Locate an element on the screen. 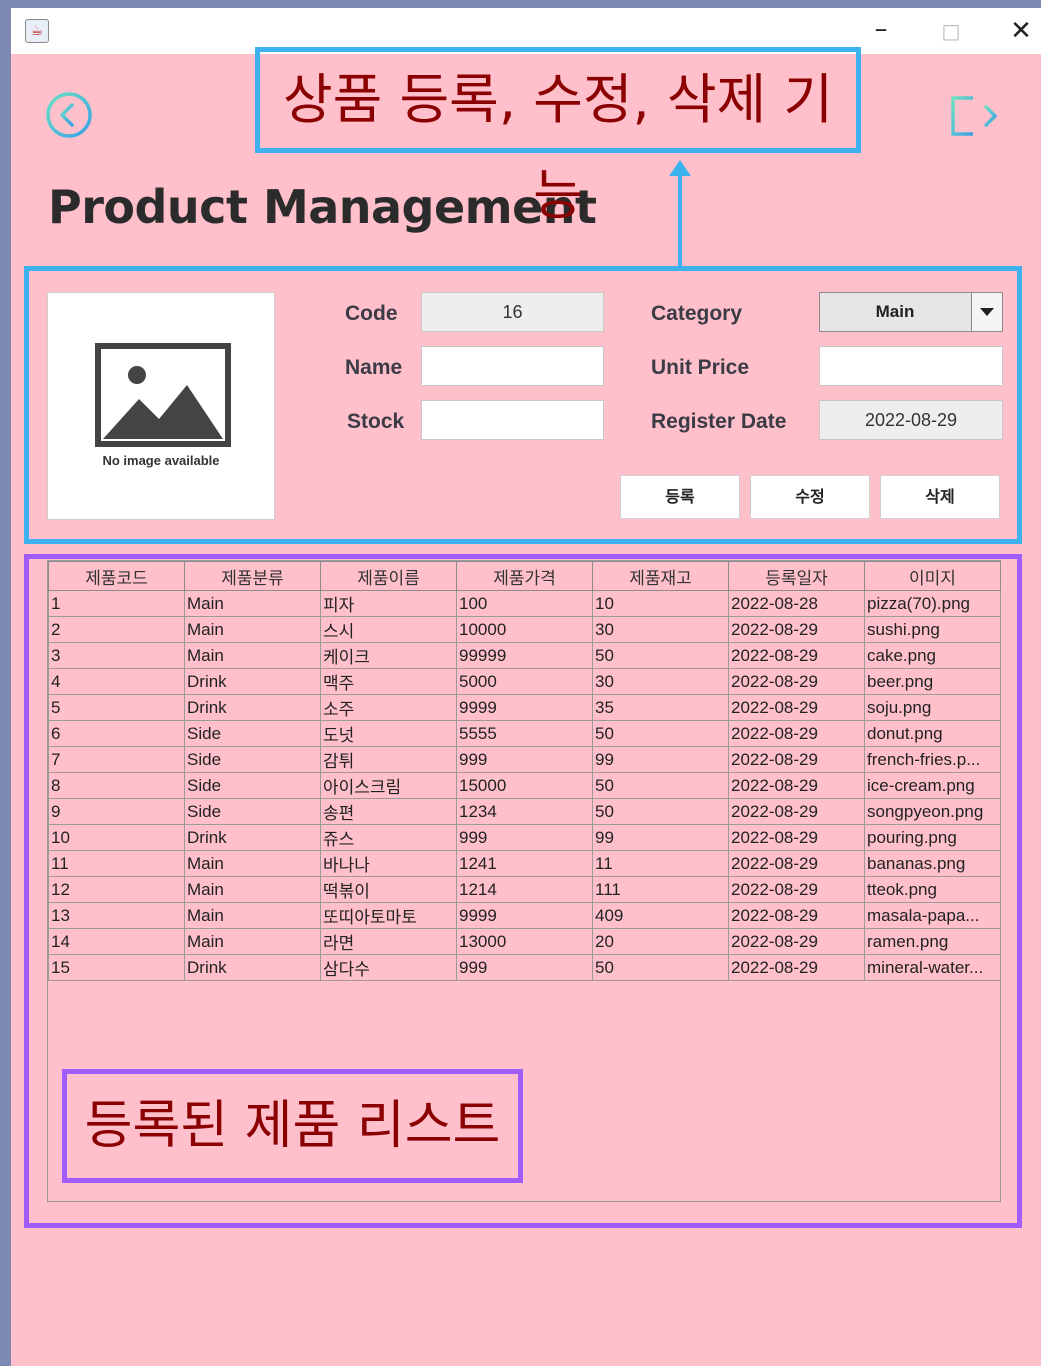 The height and width of the screenshot is (1366, 1041). table-cell: 13 is located at coordinates (116, 915).